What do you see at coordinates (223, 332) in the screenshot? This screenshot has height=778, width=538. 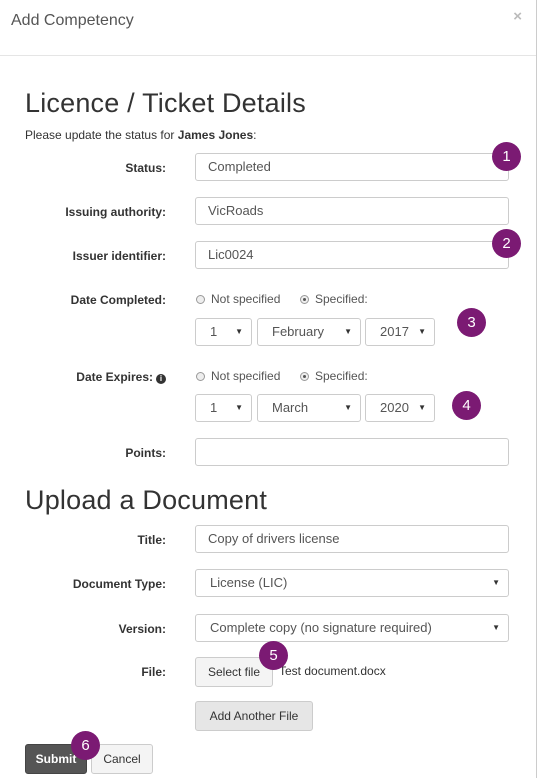 I see `completed-day-select: 1 ▼` at bounding box center [223, 332].